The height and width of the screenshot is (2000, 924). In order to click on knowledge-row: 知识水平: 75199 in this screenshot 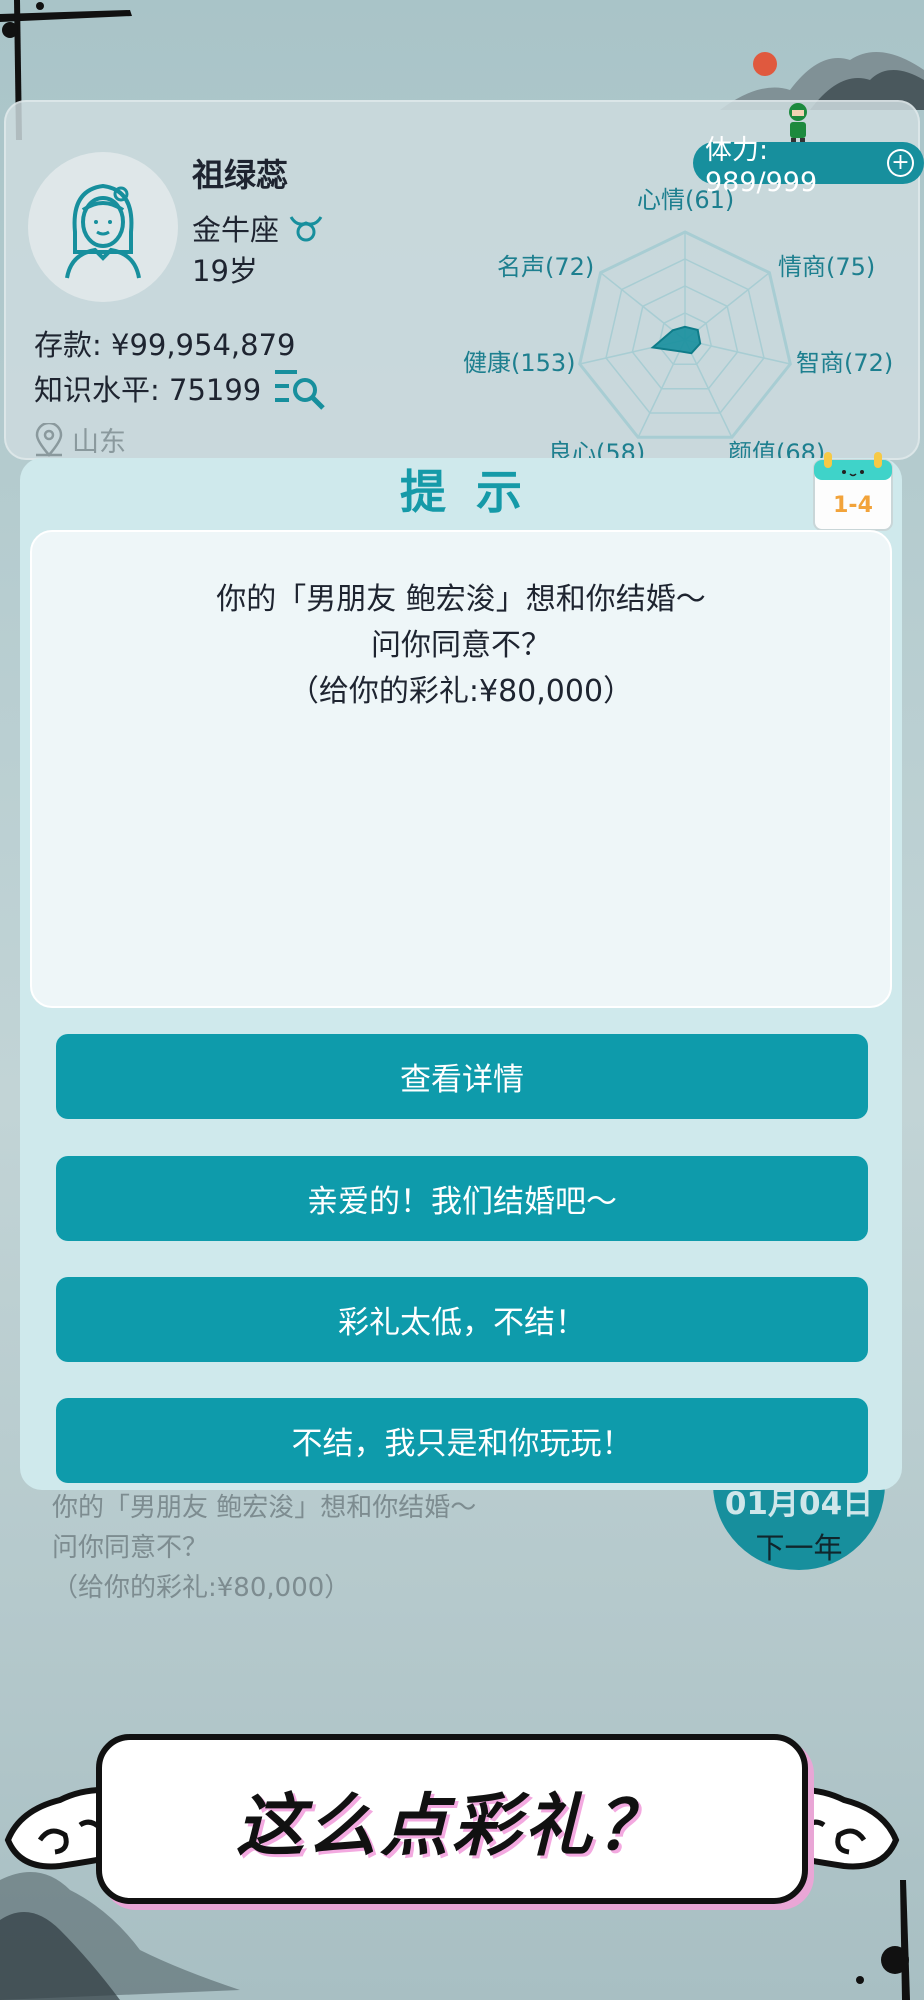, I will do `click(180, 388)`.